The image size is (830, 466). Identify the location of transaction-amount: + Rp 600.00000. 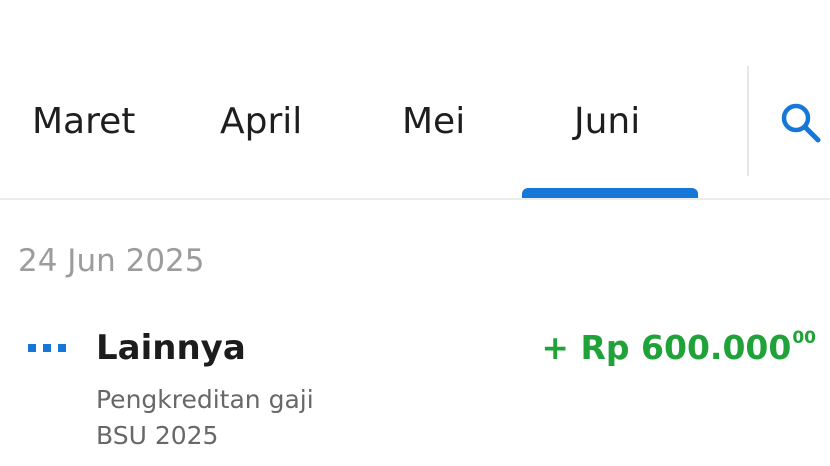
(678, 348).